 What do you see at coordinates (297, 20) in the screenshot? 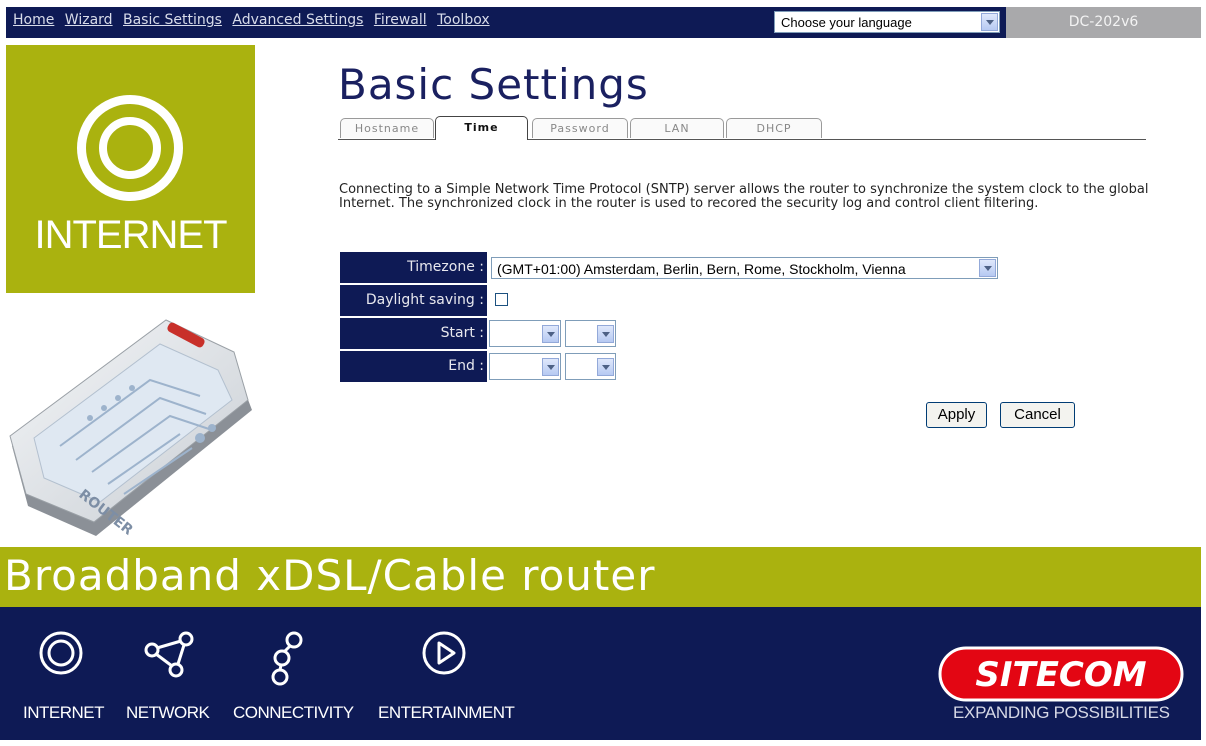
I see `nav-link-advanced-settings: Advanced Settings` at bounding box center [297, 20].